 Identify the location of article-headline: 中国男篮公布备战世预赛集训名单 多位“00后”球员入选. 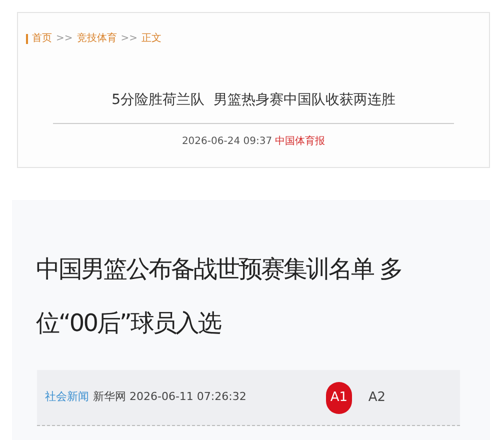
(220, 296).